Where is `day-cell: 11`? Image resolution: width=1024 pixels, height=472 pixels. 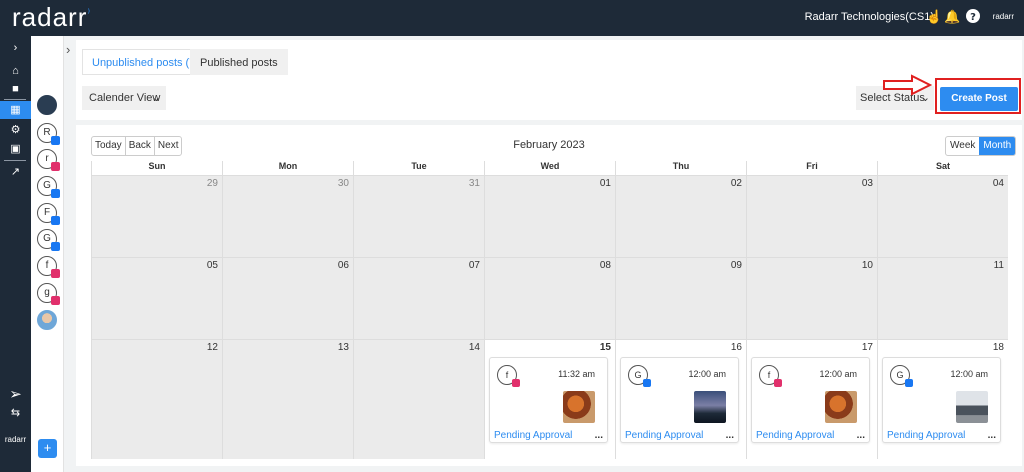
day-cell: 11 is located at coordinates (942, 298).